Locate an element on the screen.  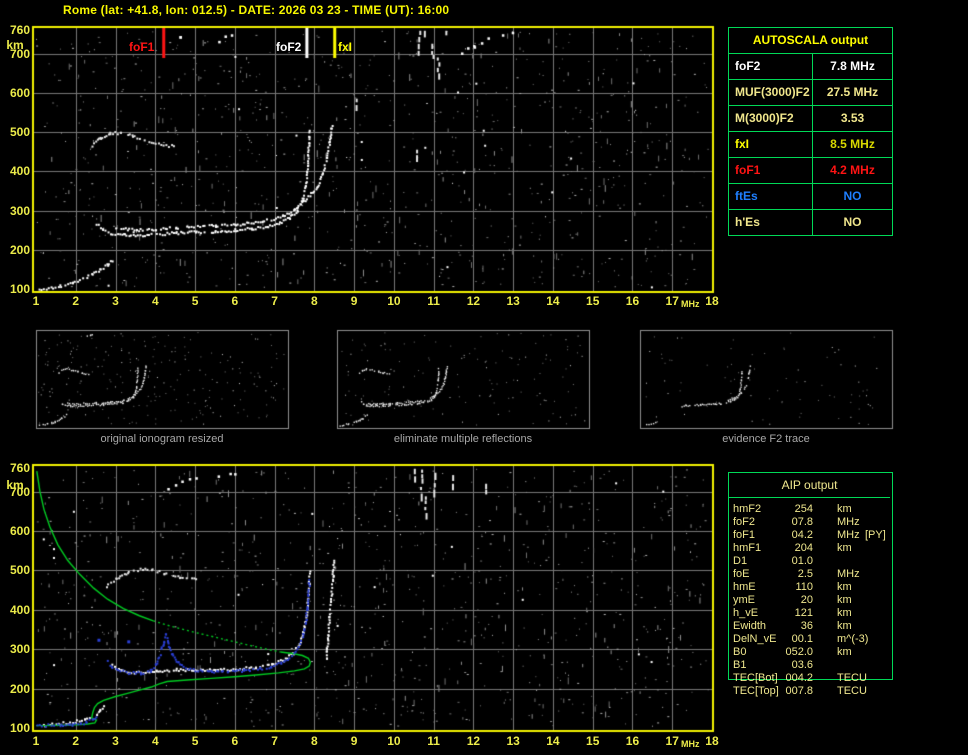
param-label-fof2: foF2 is located at coordinates (771, 66).